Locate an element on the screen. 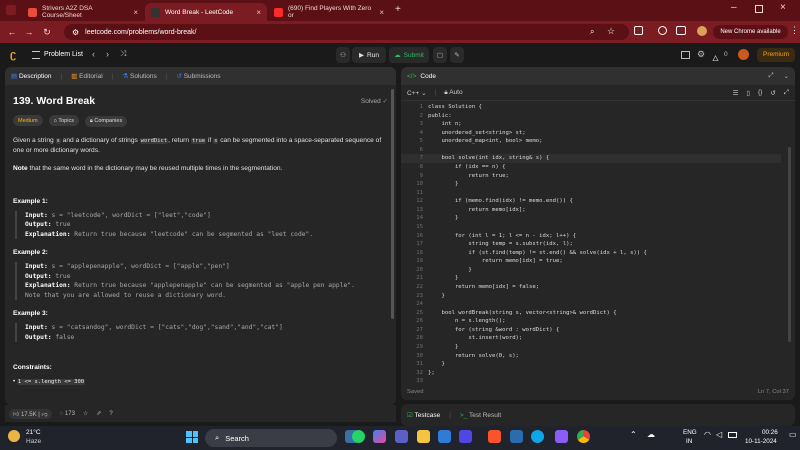  clock-time: 00:26 is located at coordinates (770, 432).